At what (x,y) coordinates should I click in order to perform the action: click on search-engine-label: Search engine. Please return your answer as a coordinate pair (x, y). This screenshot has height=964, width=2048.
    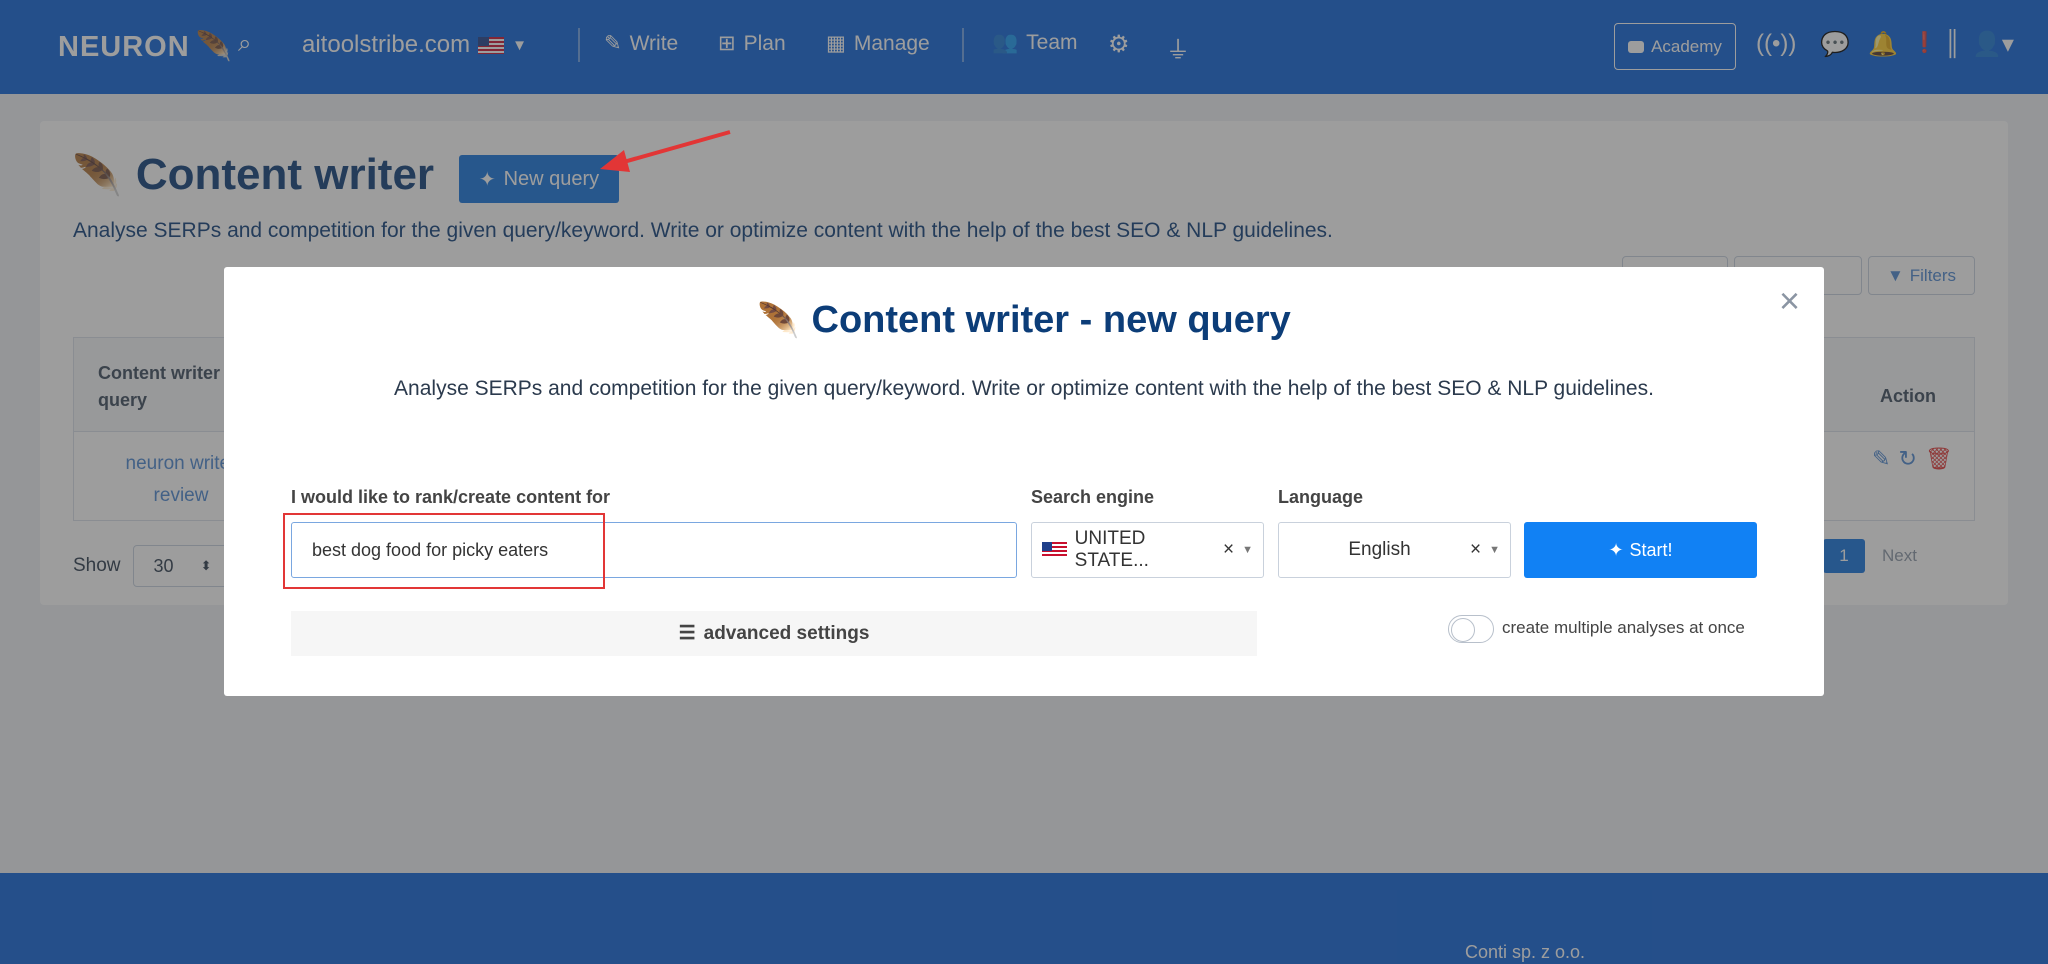
    Looking at the image, I should click on (1093, 497).